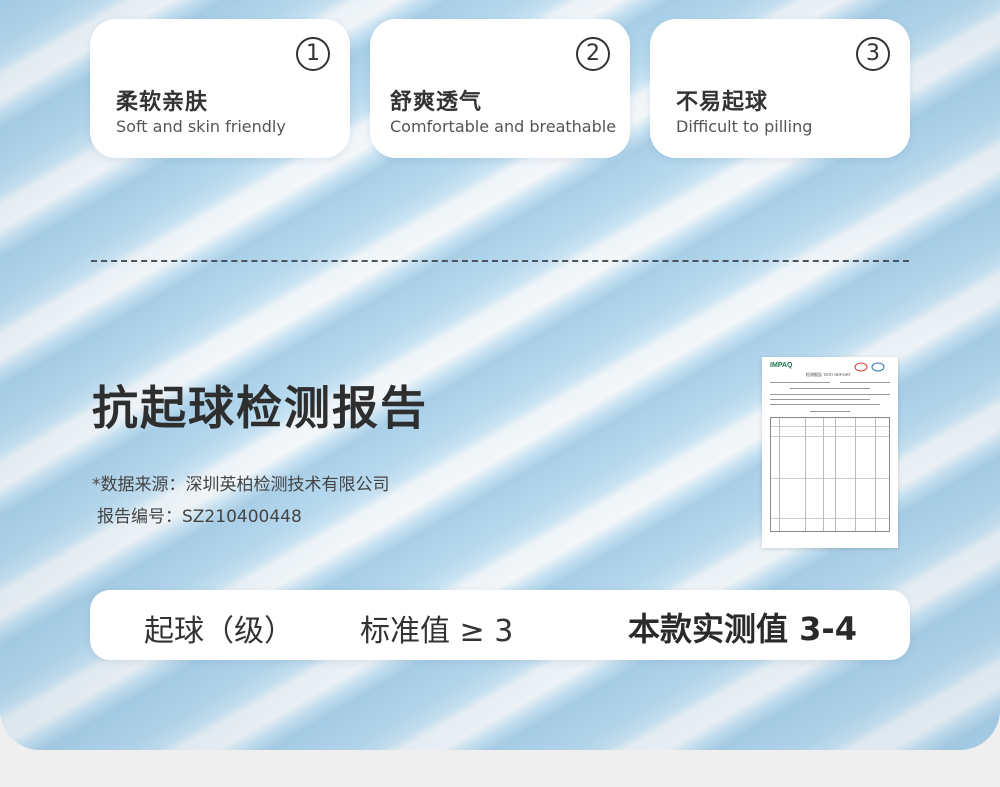 Image resolution: width=1000 pixels, height=787 pixels. What do you see at coordinates (503, 126) in the screenshot?
I see `feature-title-en: Comfortable and breathable` at bounding box center [503, 126].